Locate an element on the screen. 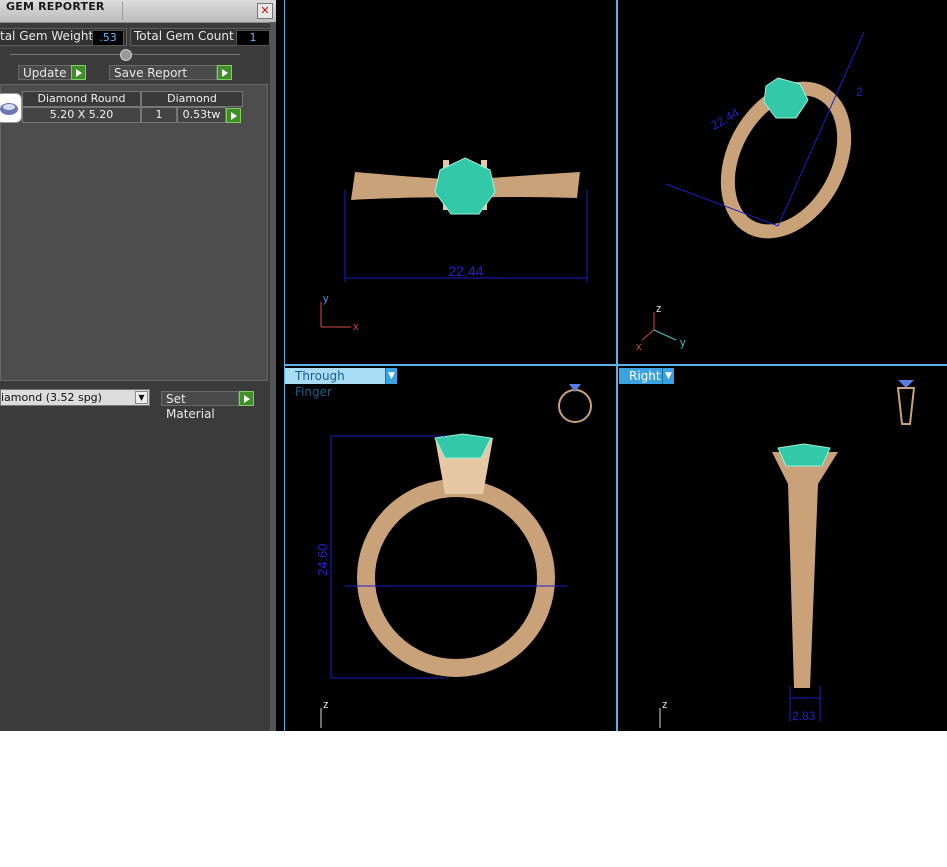  splitter-handle is located at coordinates (126, 55).